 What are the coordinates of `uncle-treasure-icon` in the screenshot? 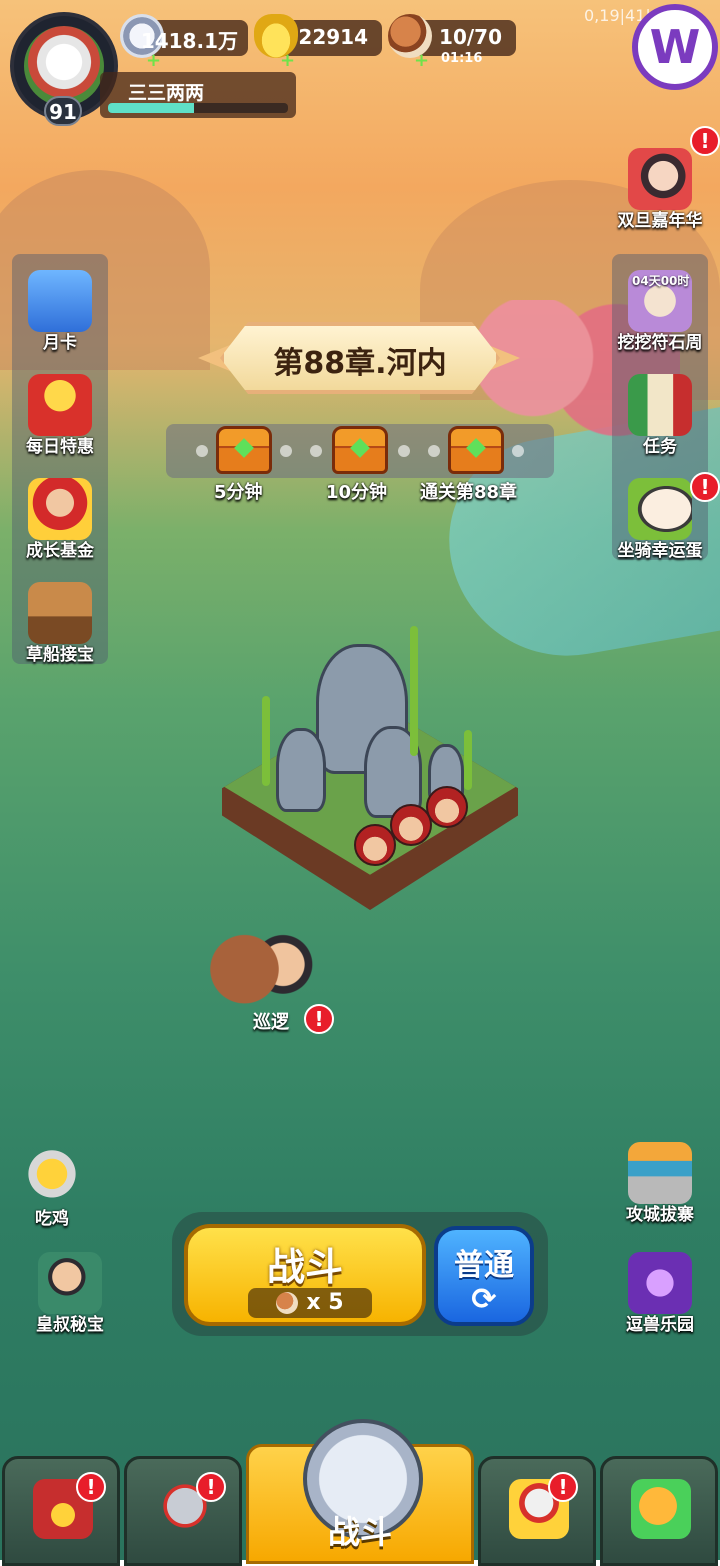 It's located at (70, 1283).